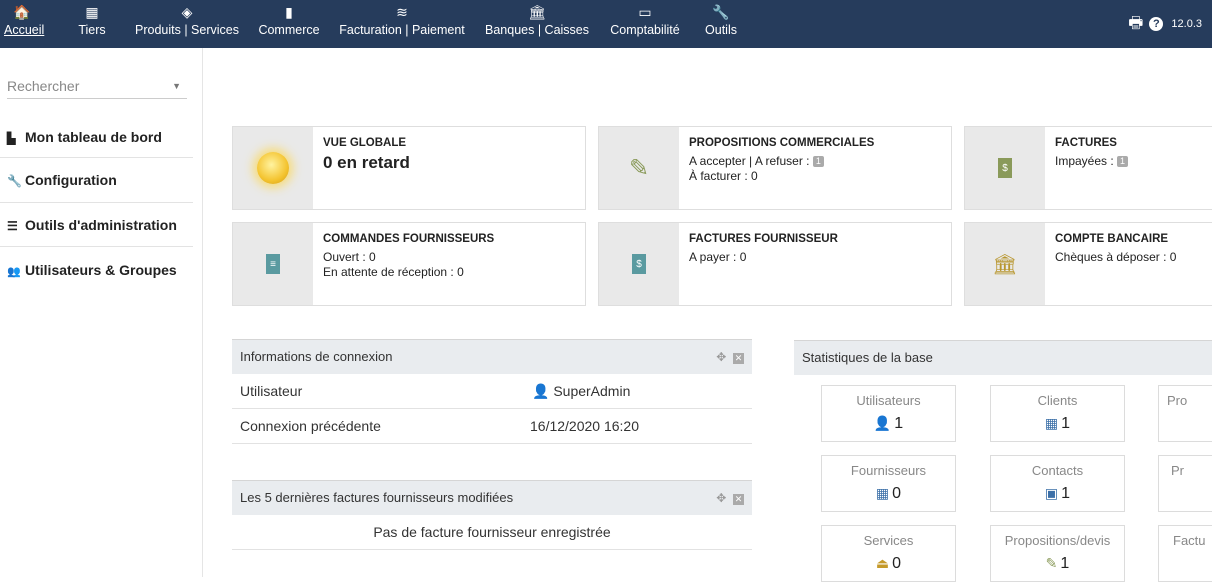  What do you see at coordinates (888, 563) in the screenshot?
I see `stat-value: ⏏ 0` at bounding box center [888, 563].